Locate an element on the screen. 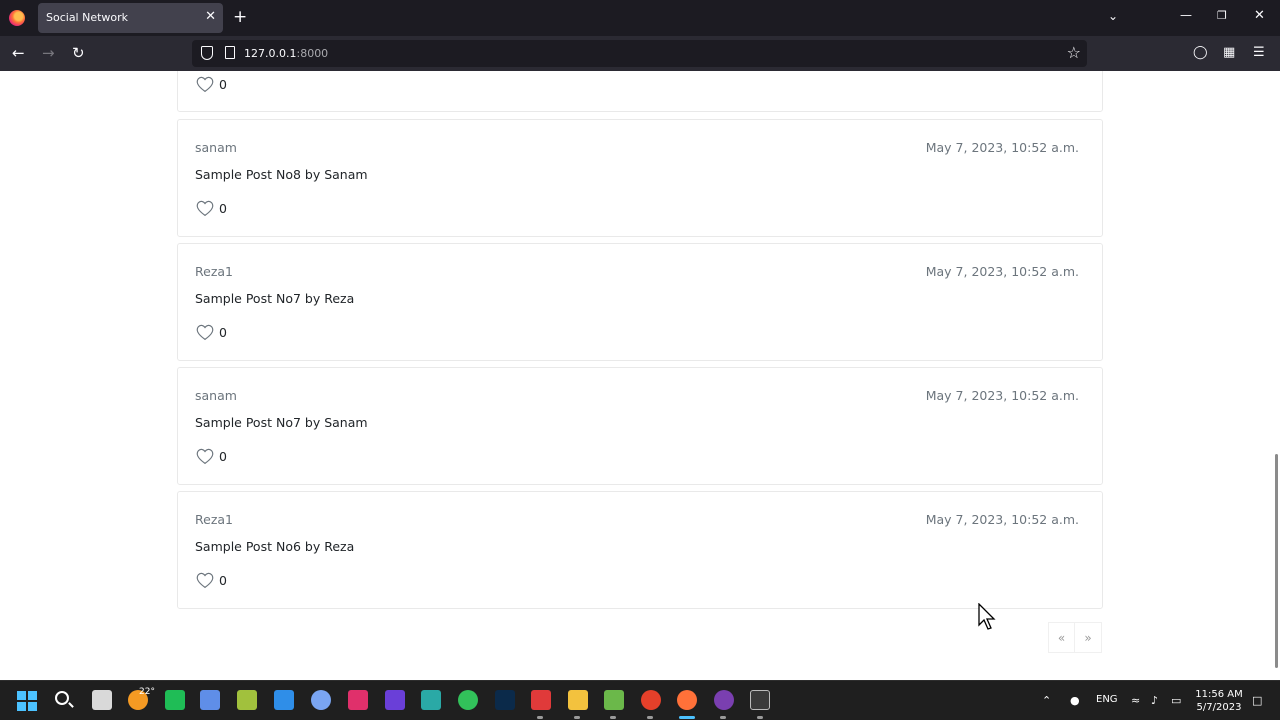  forward-arrow-icon: → is located at coordinates (48, 53).